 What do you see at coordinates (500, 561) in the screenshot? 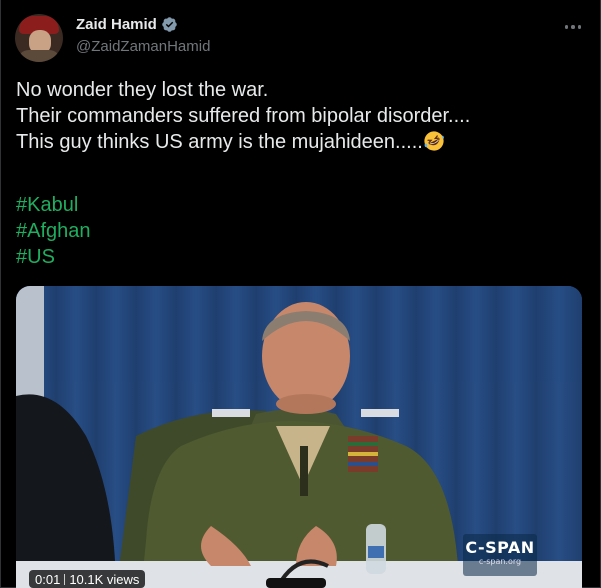
I see `cspan-url: c-span.org` at bounding box center [500, 561].